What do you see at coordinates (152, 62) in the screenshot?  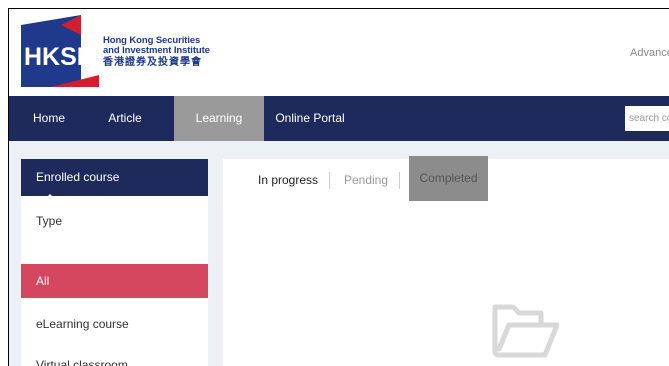 I see `logo-zh: 香港證券及投資學會` at bounding box center [152, 62].